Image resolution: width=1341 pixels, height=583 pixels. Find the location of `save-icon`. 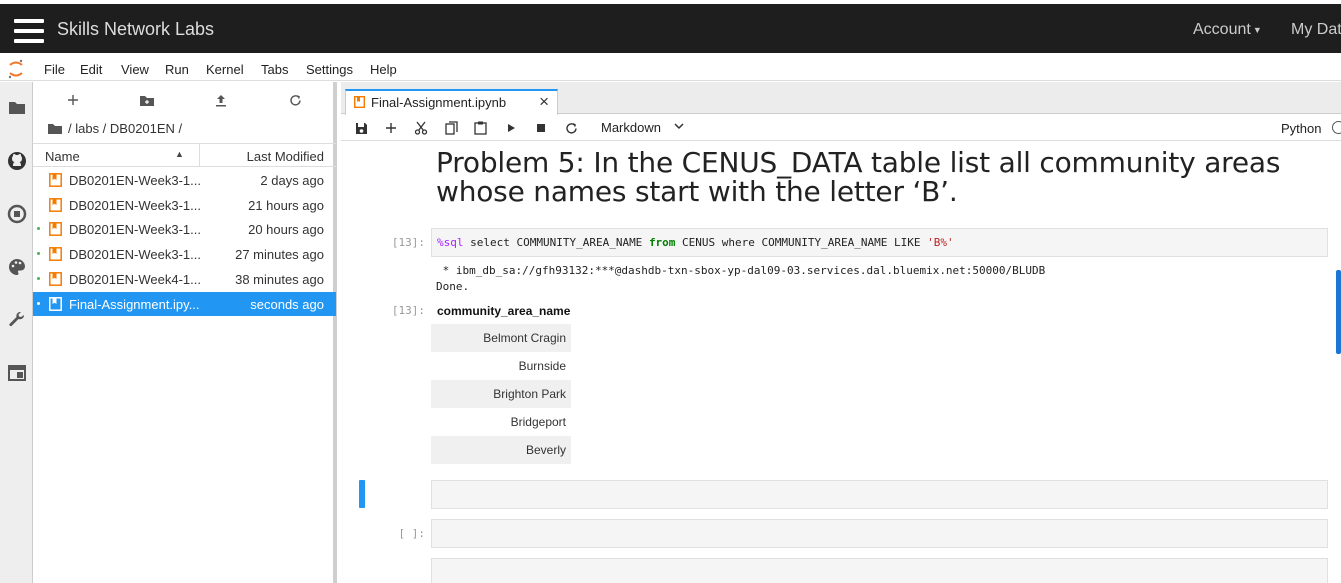

save-icon is located at coordinates (361, 128).